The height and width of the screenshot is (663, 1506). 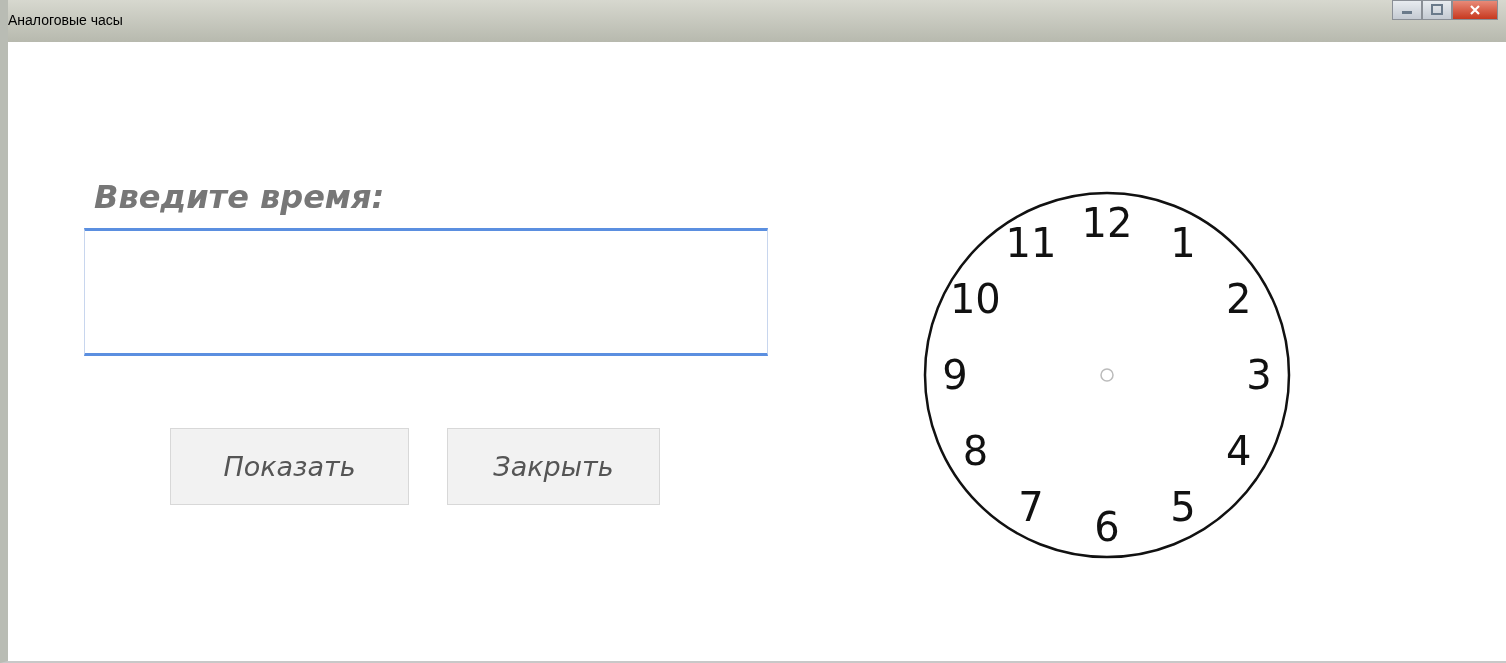 I want to click on close-icon, so click(x=1475, y=10).